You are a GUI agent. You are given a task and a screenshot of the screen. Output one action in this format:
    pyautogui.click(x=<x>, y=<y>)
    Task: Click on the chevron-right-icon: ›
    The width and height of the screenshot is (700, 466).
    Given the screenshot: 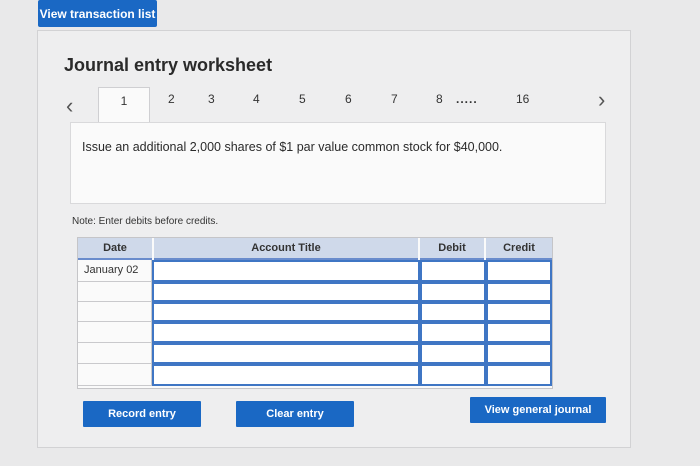 What is the action you would take?
    pyautogui.click(x=601, y=100)
    